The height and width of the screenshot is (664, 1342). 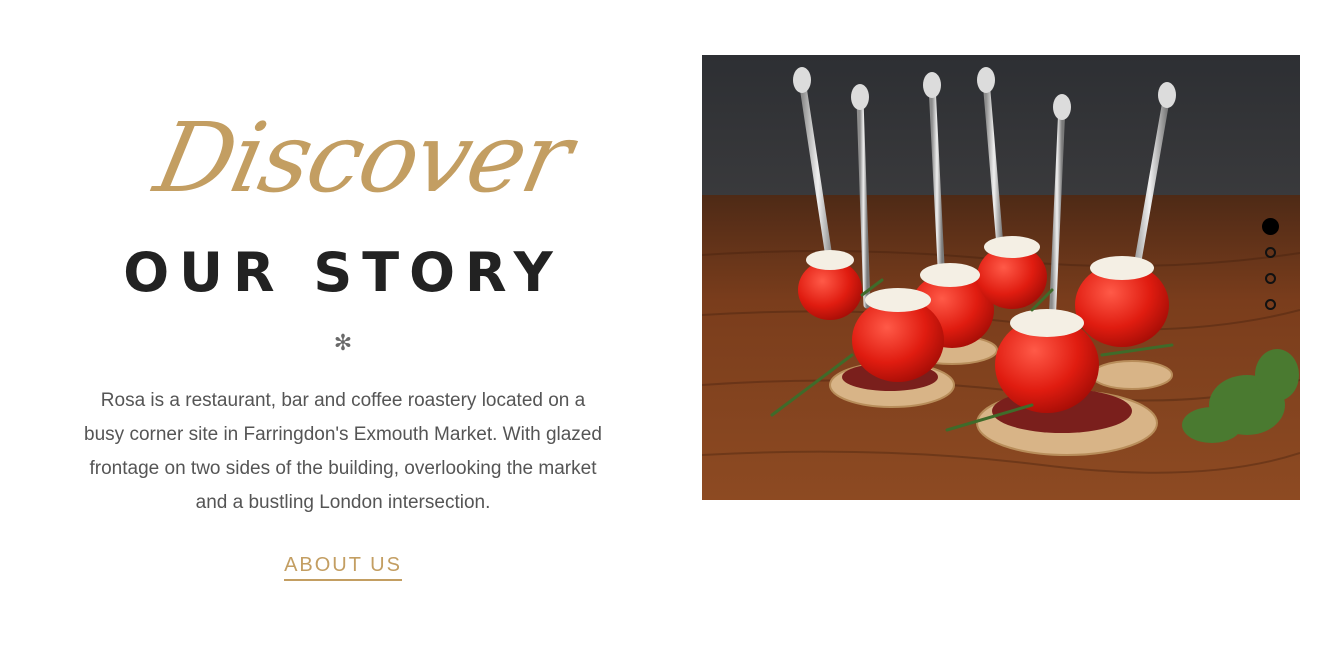 I want to click on story-heading: Discover OUR STORY, so click(x=343, y=206).